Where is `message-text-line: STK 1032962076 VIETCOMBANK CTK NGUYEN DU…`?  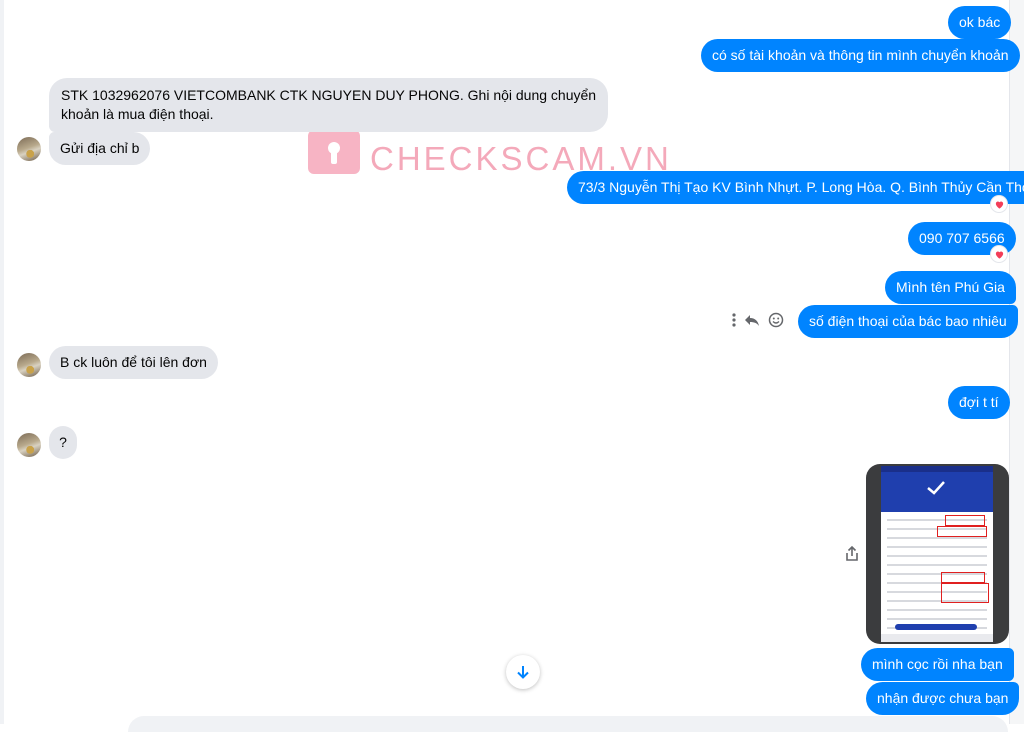 message-text-line: STK 1032962076 VIETCOMBANK CTK NGUYEN DU… is located at coordinates (329, 95).